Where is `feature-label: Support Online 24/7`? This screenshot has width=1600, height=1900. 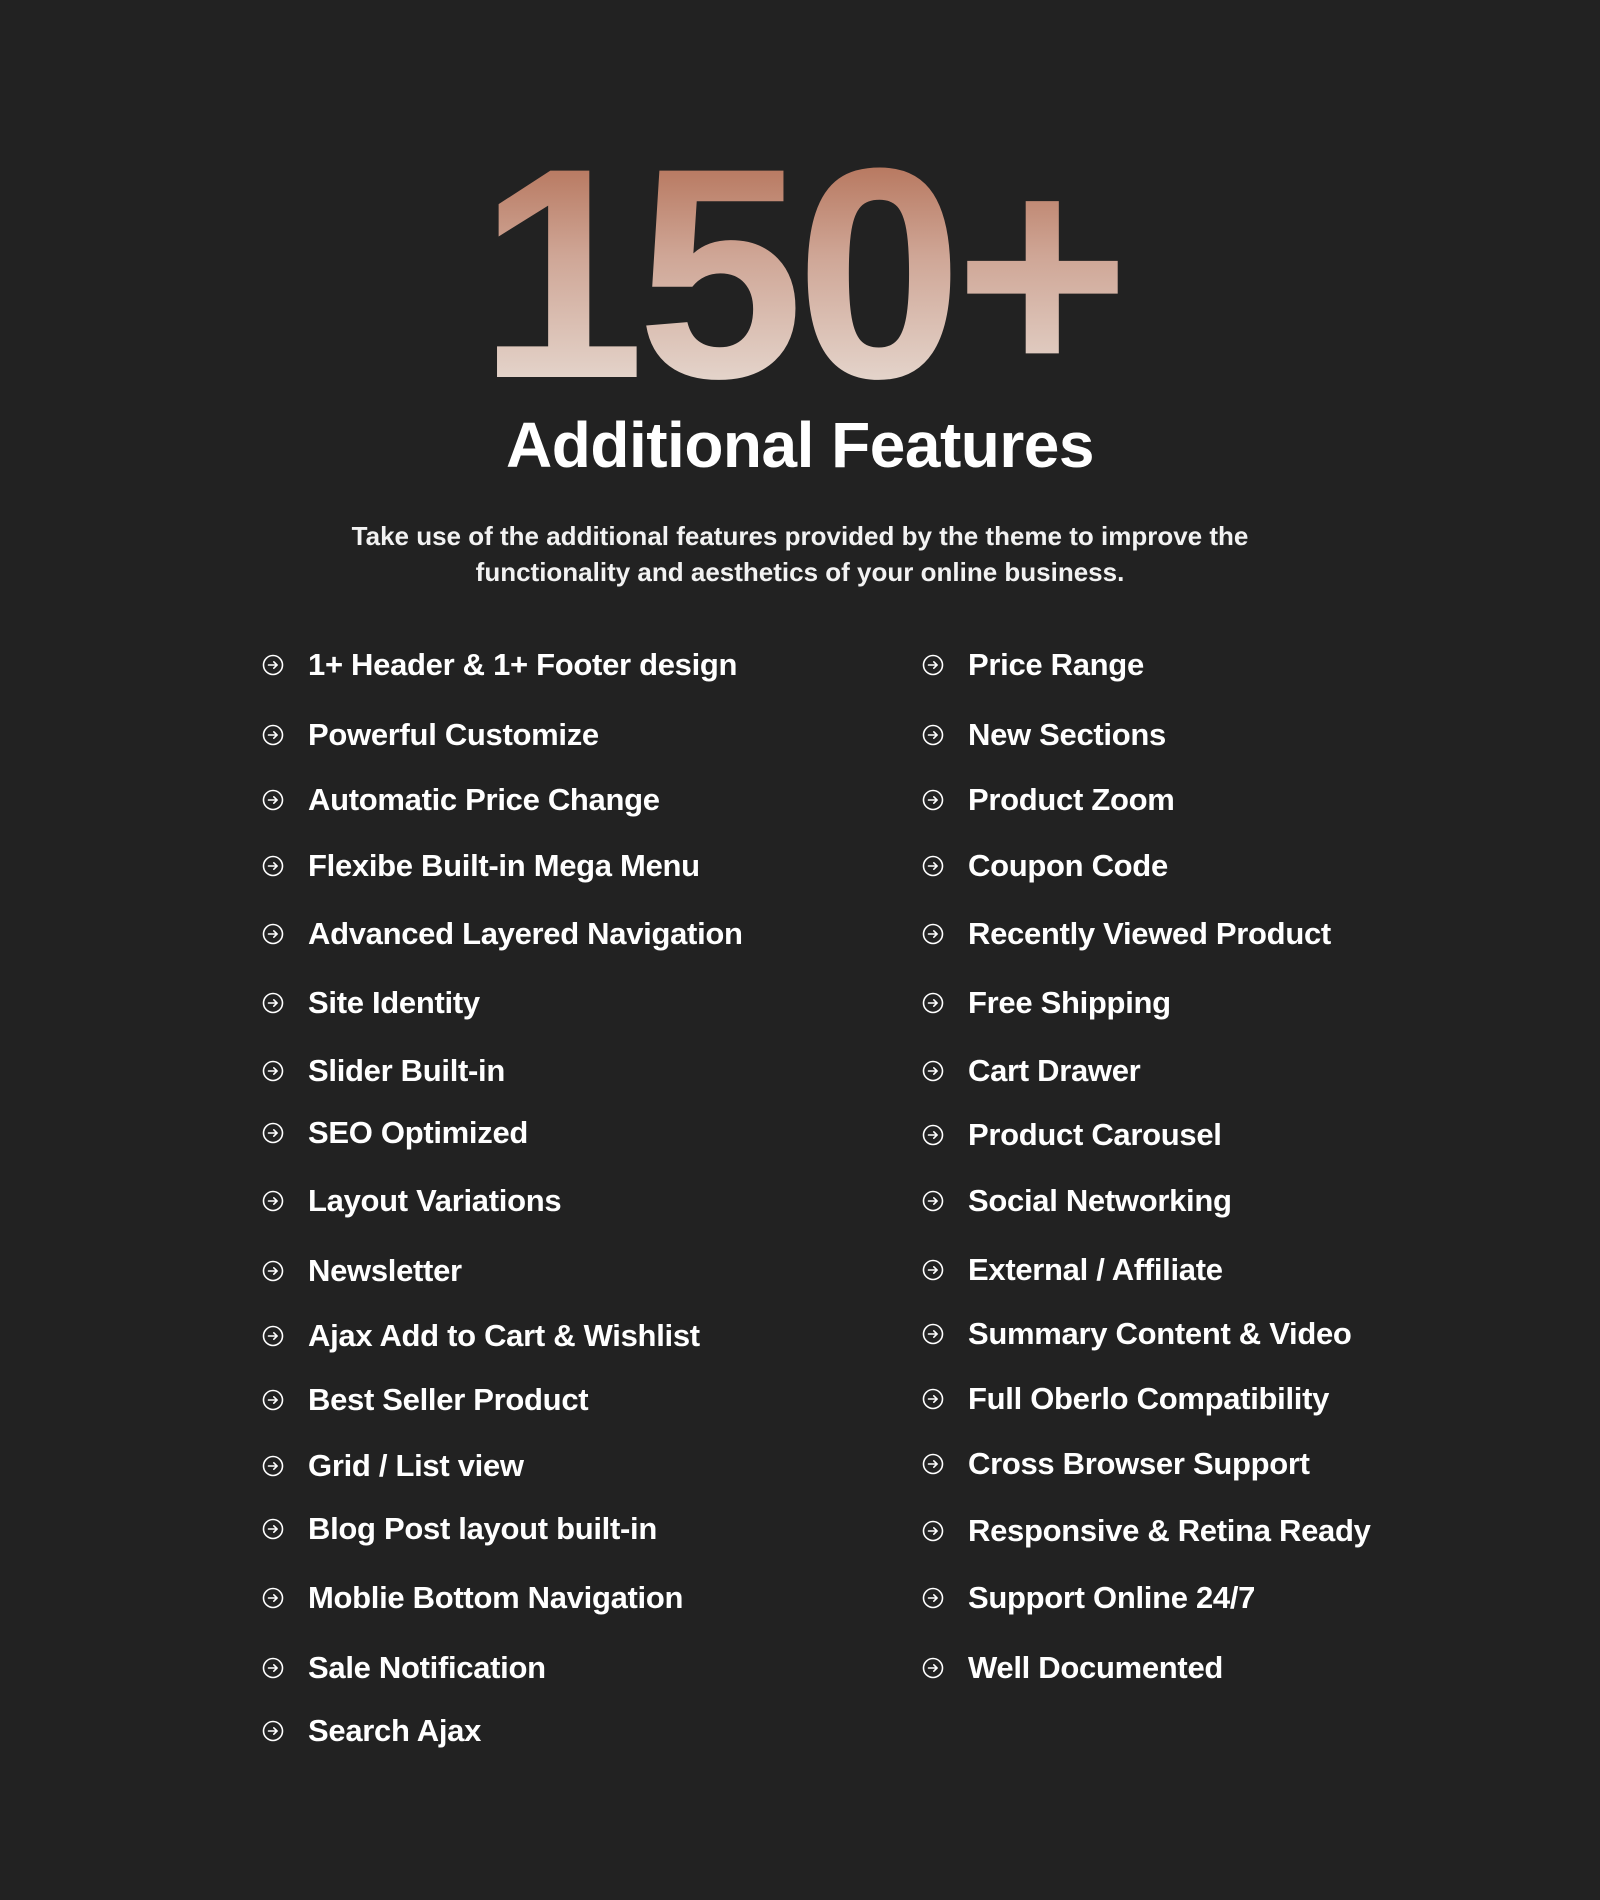
feature-label: Support Online 24/7 is located at coordinates (1112, 1597).